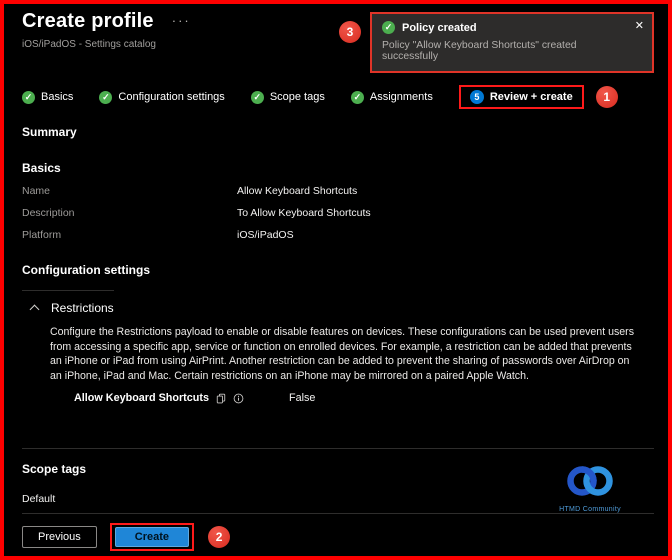 This screenshot has width=672, height=560. I want to click on htmd-logo-icon, so click(590, 481).